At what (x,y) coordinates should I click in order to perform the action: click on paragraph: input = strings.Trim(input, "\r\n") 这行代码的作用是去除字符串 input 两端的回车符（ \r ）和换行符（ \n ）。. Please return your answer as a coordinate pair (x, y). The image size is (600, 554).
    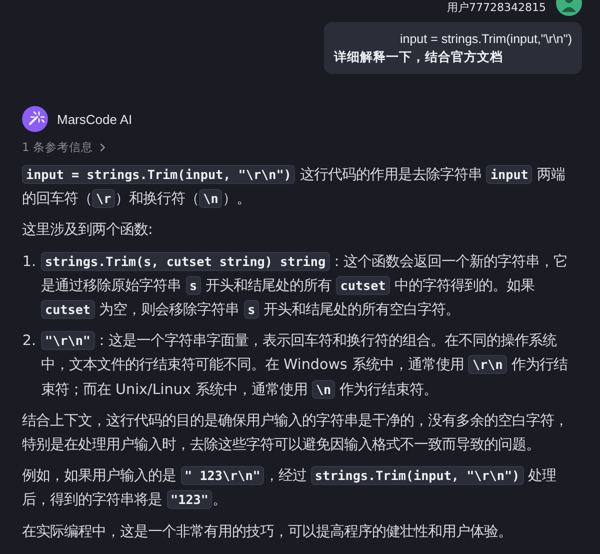
    Looking at the image, I should click on (294, 187).